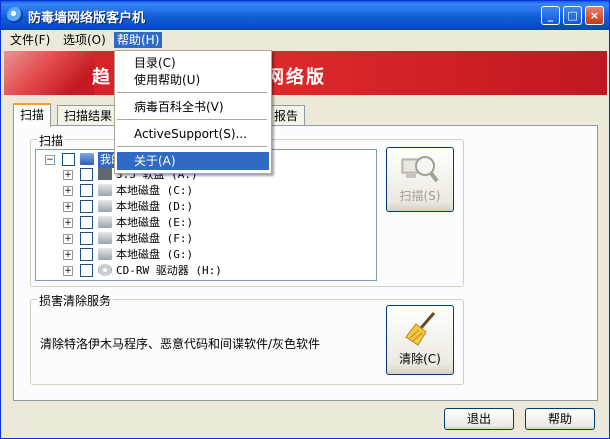 This screenshot has width=610, height=439. Describe the element at coordinates (87, 18) in the screenshot. I see `window-title: 防毒墙网络版客户机` at that location.